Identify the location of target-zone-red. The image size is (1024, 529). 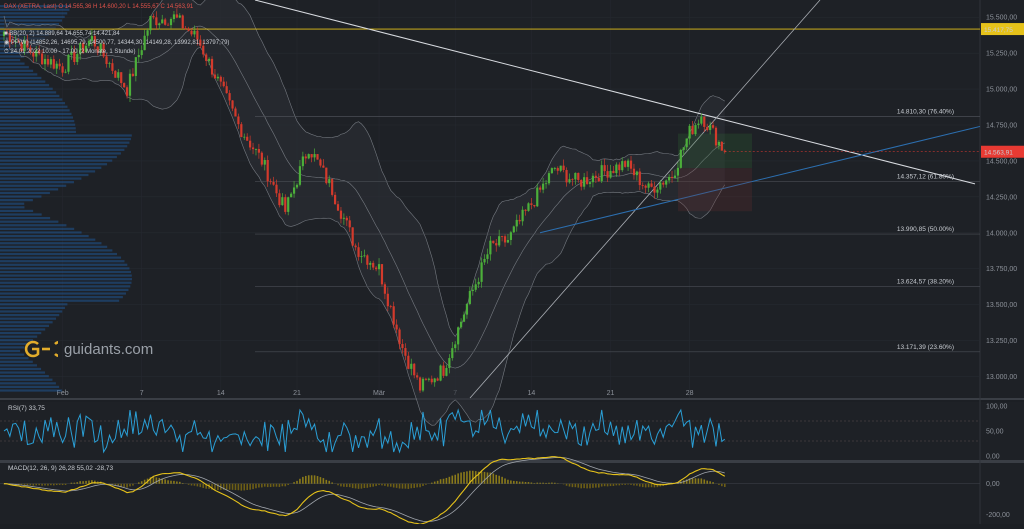
(715, 189).